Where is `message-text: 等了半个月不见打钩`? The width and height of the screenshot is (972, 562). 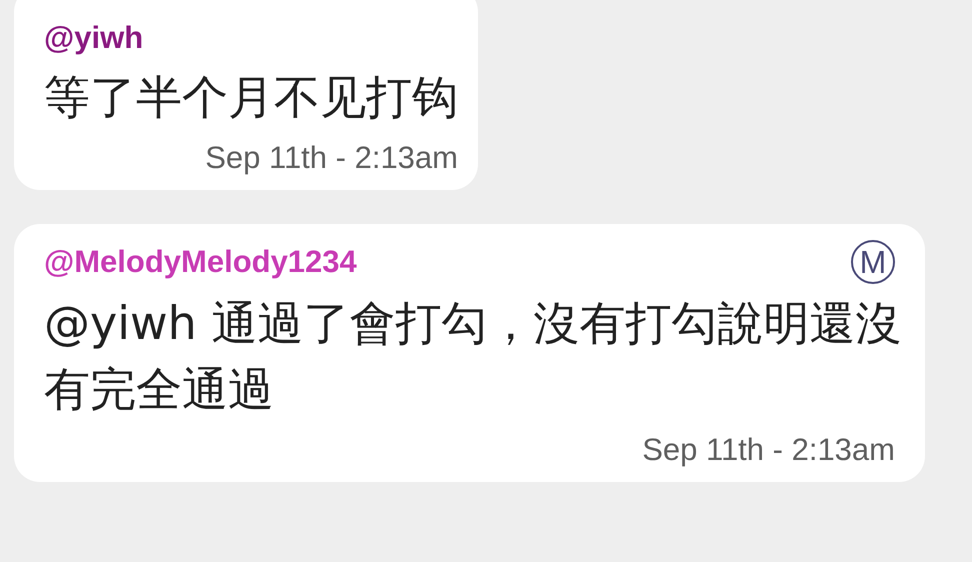 message-text: 等了半个月不见打钩 is located at coordinates (251, 97).